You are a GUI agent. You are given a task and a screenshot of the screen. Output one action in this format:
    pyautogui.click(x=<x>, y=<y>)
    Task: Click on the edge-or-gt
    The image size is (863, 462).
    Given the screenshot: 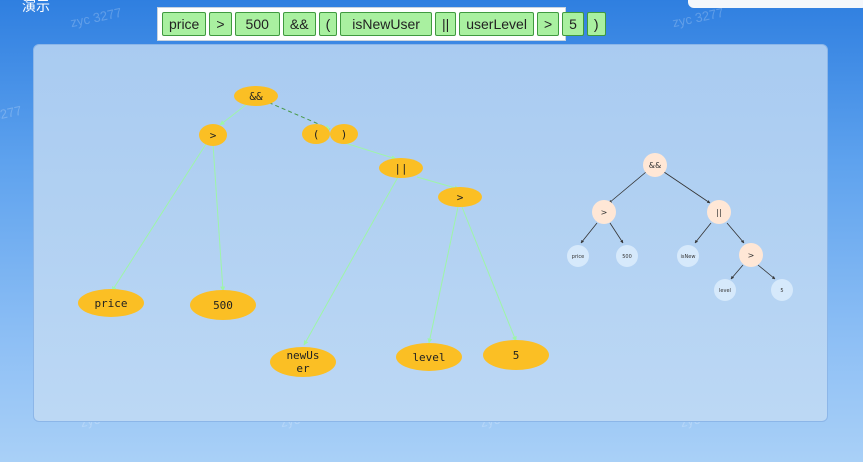 What is the action you would take?
    pyautogui.click(x=438, y=183)
    